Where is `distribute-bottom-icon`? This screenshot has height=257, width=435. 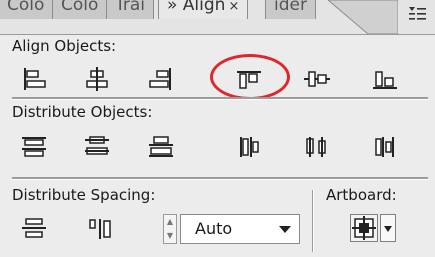
distribute-bottom-icon is located at coordinates (161, 146).